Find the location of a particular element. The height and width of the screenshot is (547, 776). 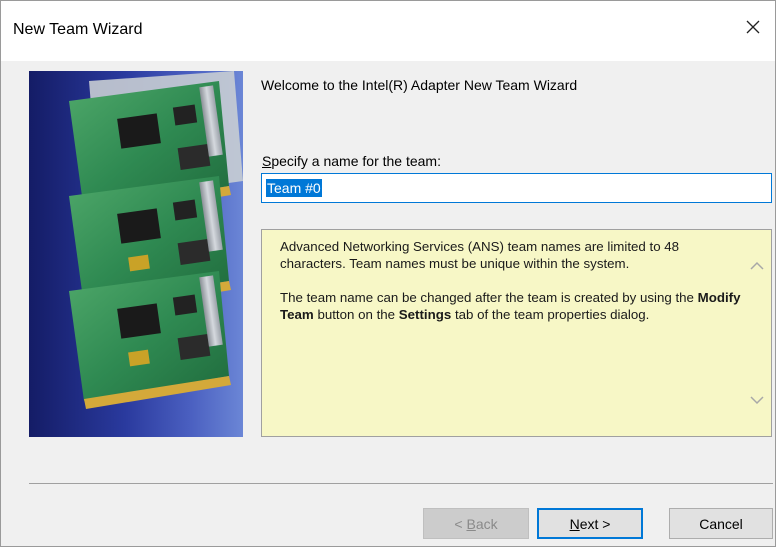

team-name-label: Specify a name for the team: is located at coordinates (351, 161).